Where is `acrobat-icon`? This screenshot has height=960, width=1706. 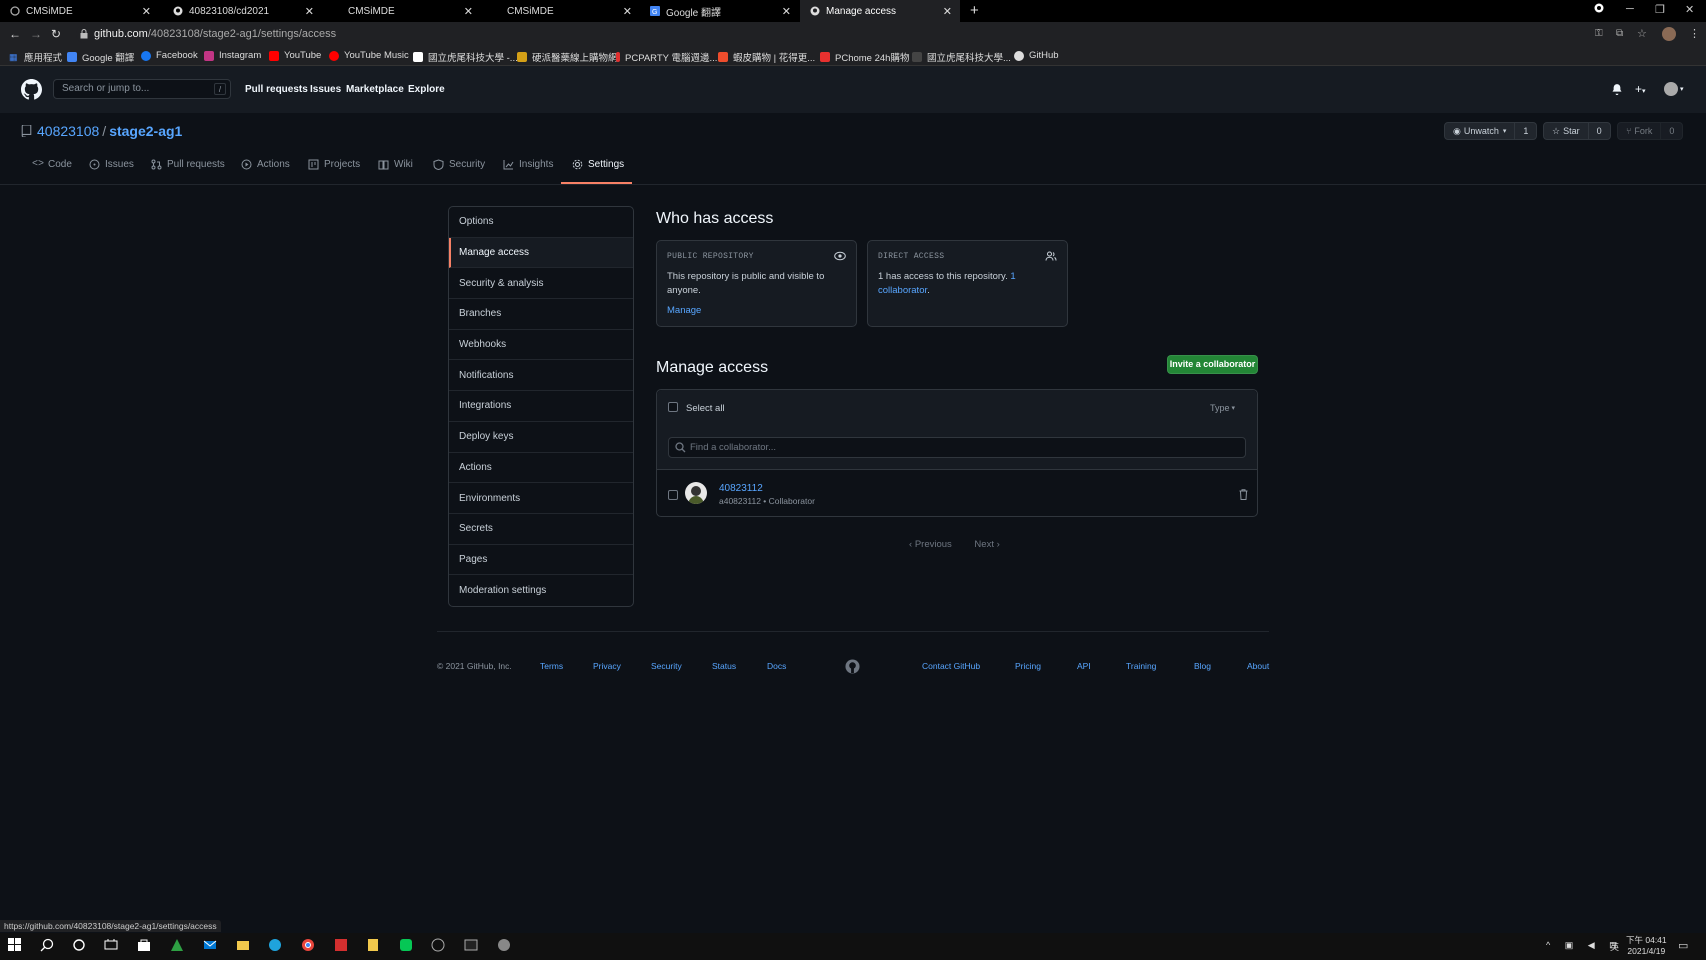
acrobat-icon is located at coordinates (342, 946).